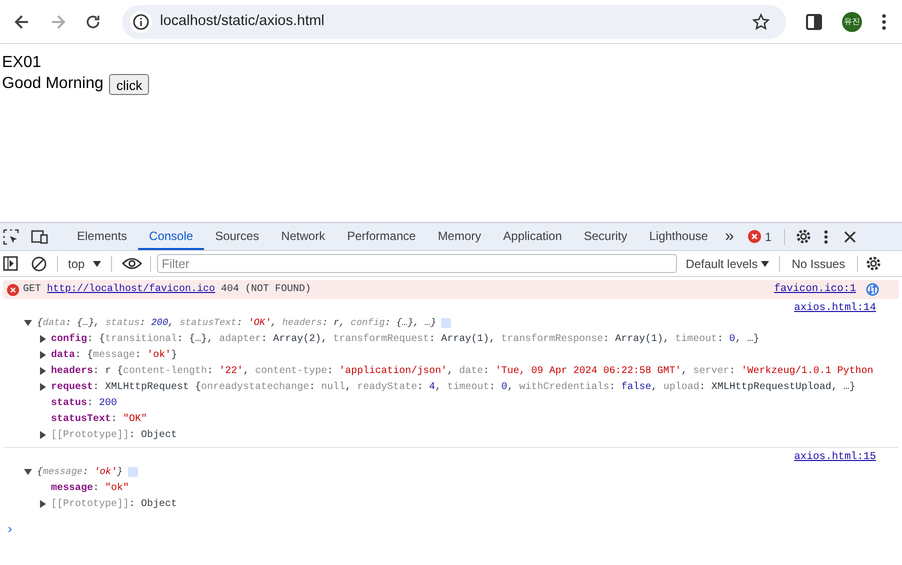 The width and height of the screenshot is (902, 565). What do you see at coordinates (243, 21) in the screenshot?
I see `url-text: localhost/static/axios.html` at bounding box center [243, 21].